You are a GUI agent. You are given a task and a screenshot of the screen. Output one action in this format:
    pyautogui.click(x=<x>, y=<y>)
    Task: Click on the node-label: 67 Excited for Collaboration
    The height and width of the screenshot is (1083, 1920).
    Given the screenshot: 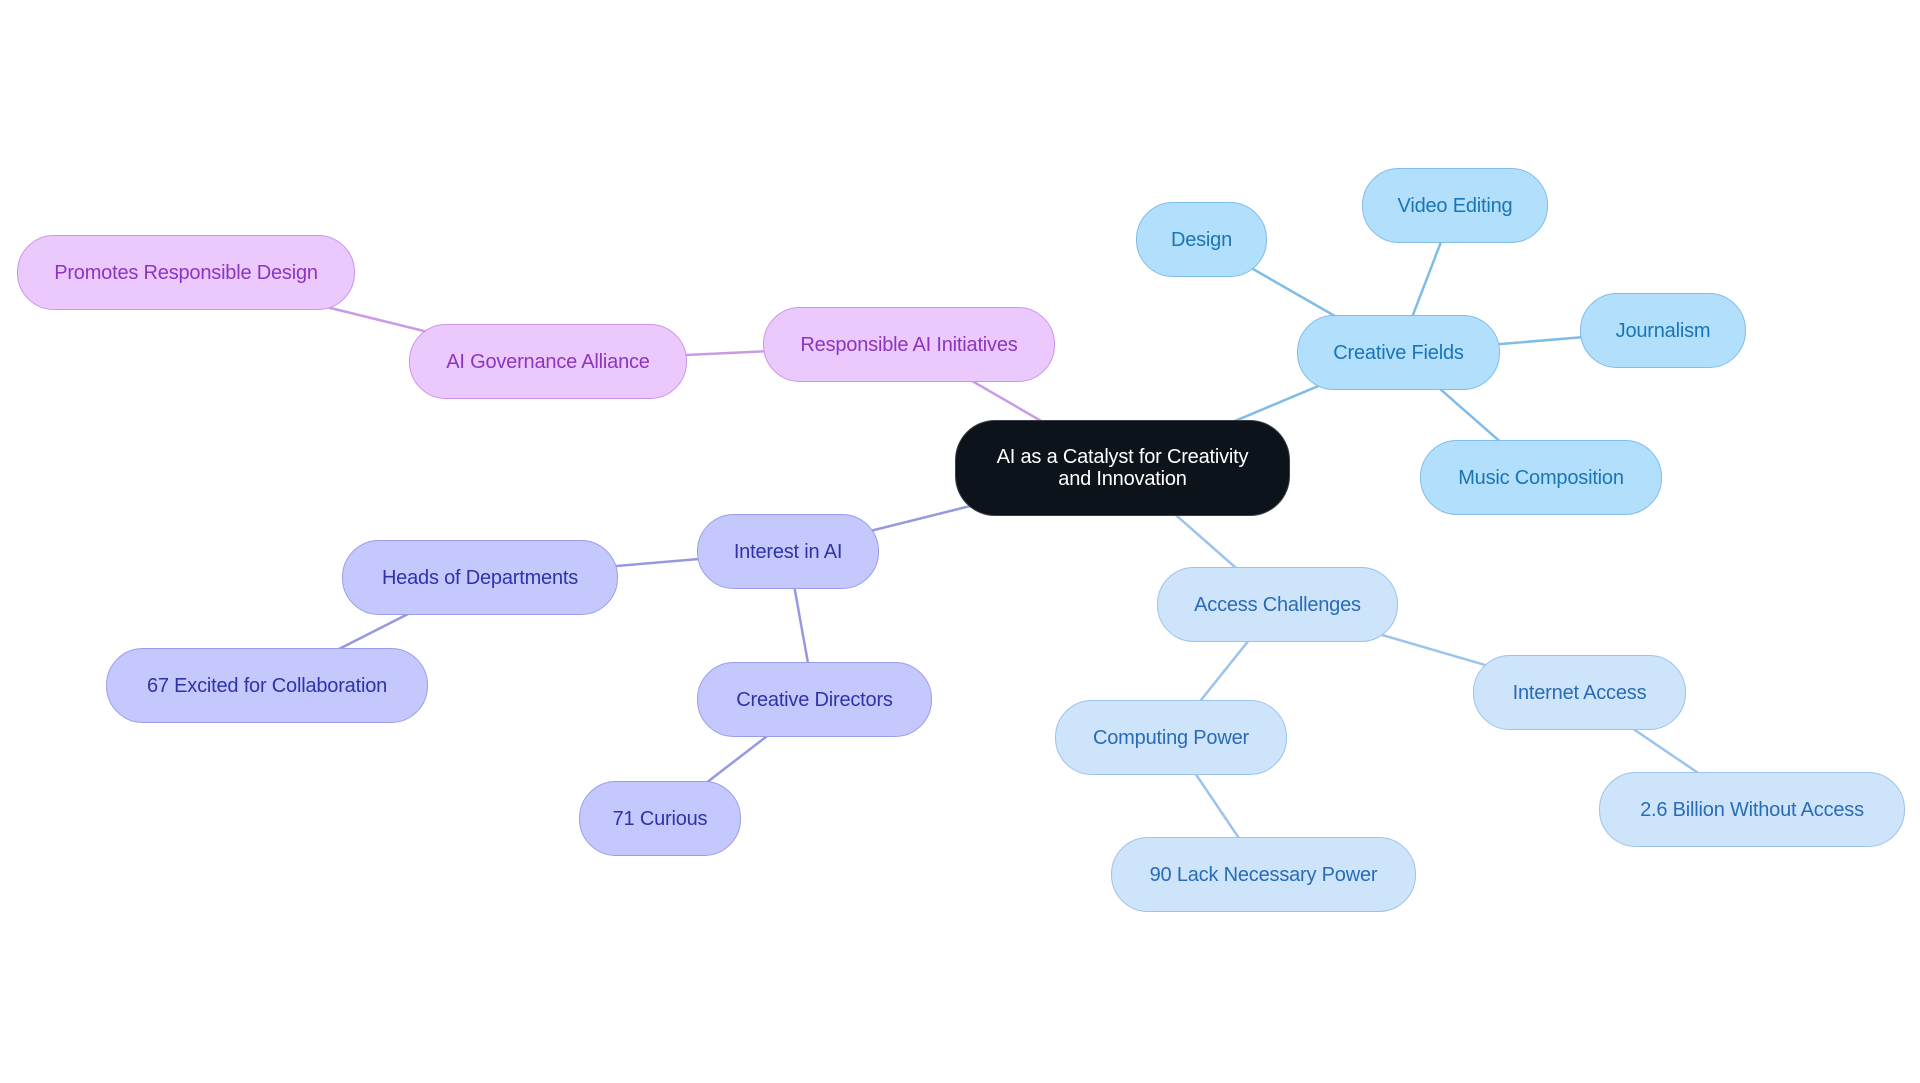 What is the action you would take?
    pyautogui.click(x=267, y=685)
    